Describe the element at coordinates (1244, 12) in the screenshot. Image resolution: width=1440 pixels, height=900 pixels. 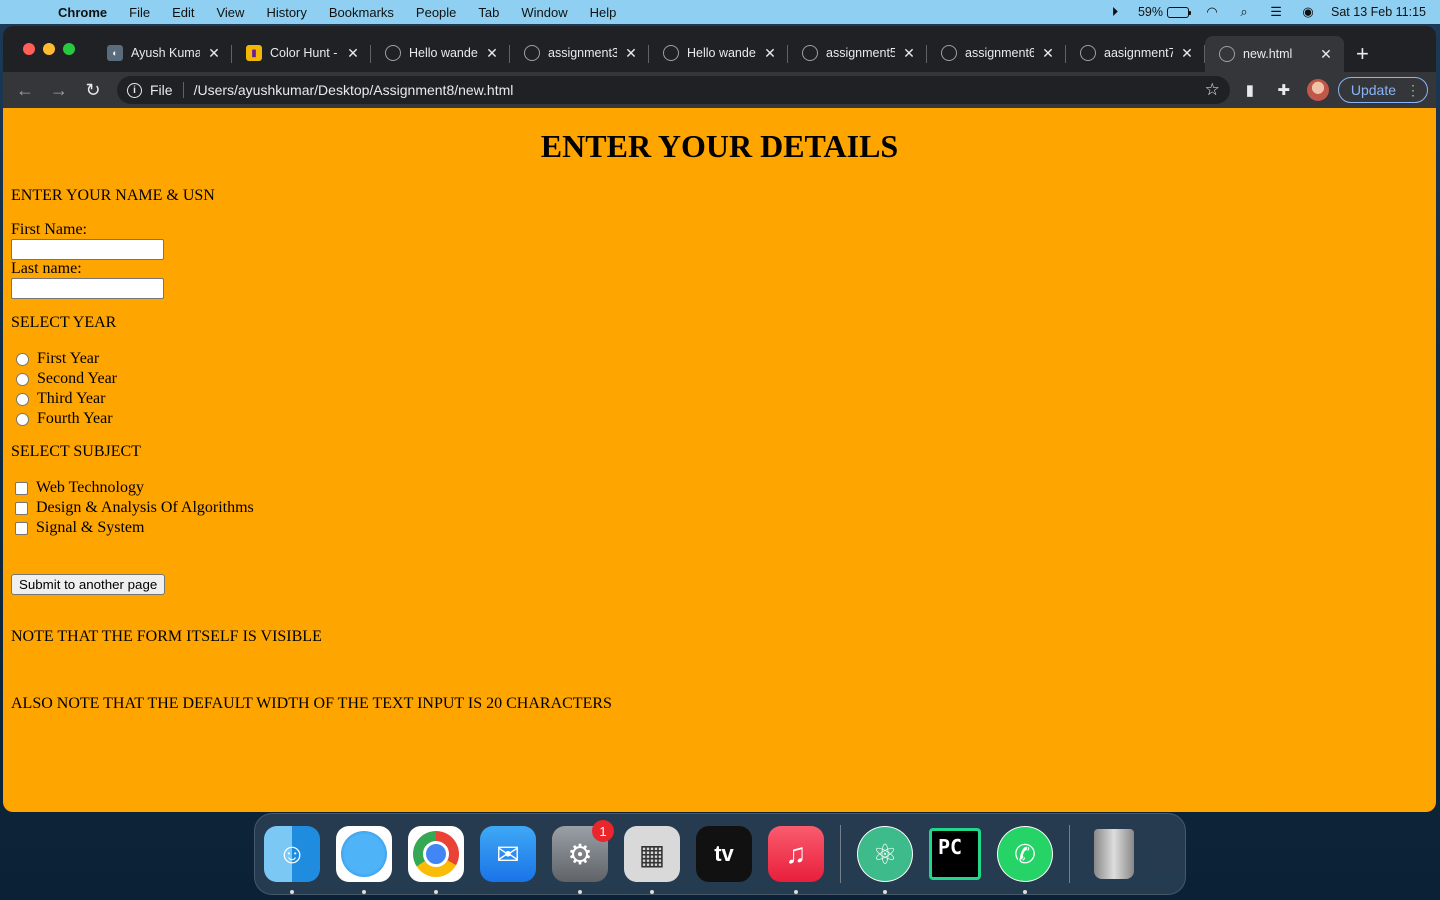
I see `search-icon: ⌕` at that location.